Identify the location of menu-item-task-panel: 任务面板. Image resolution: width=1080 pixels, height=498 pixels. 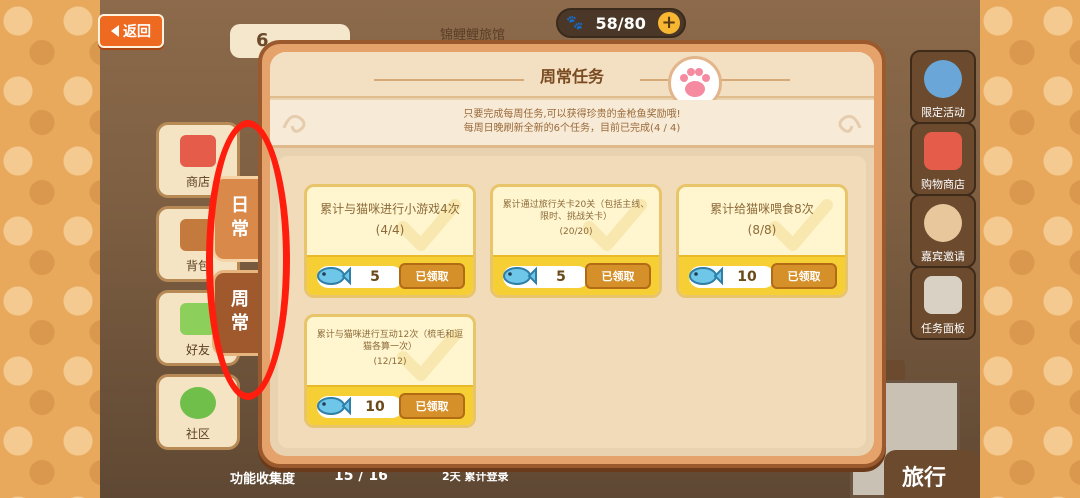
(943, 303).